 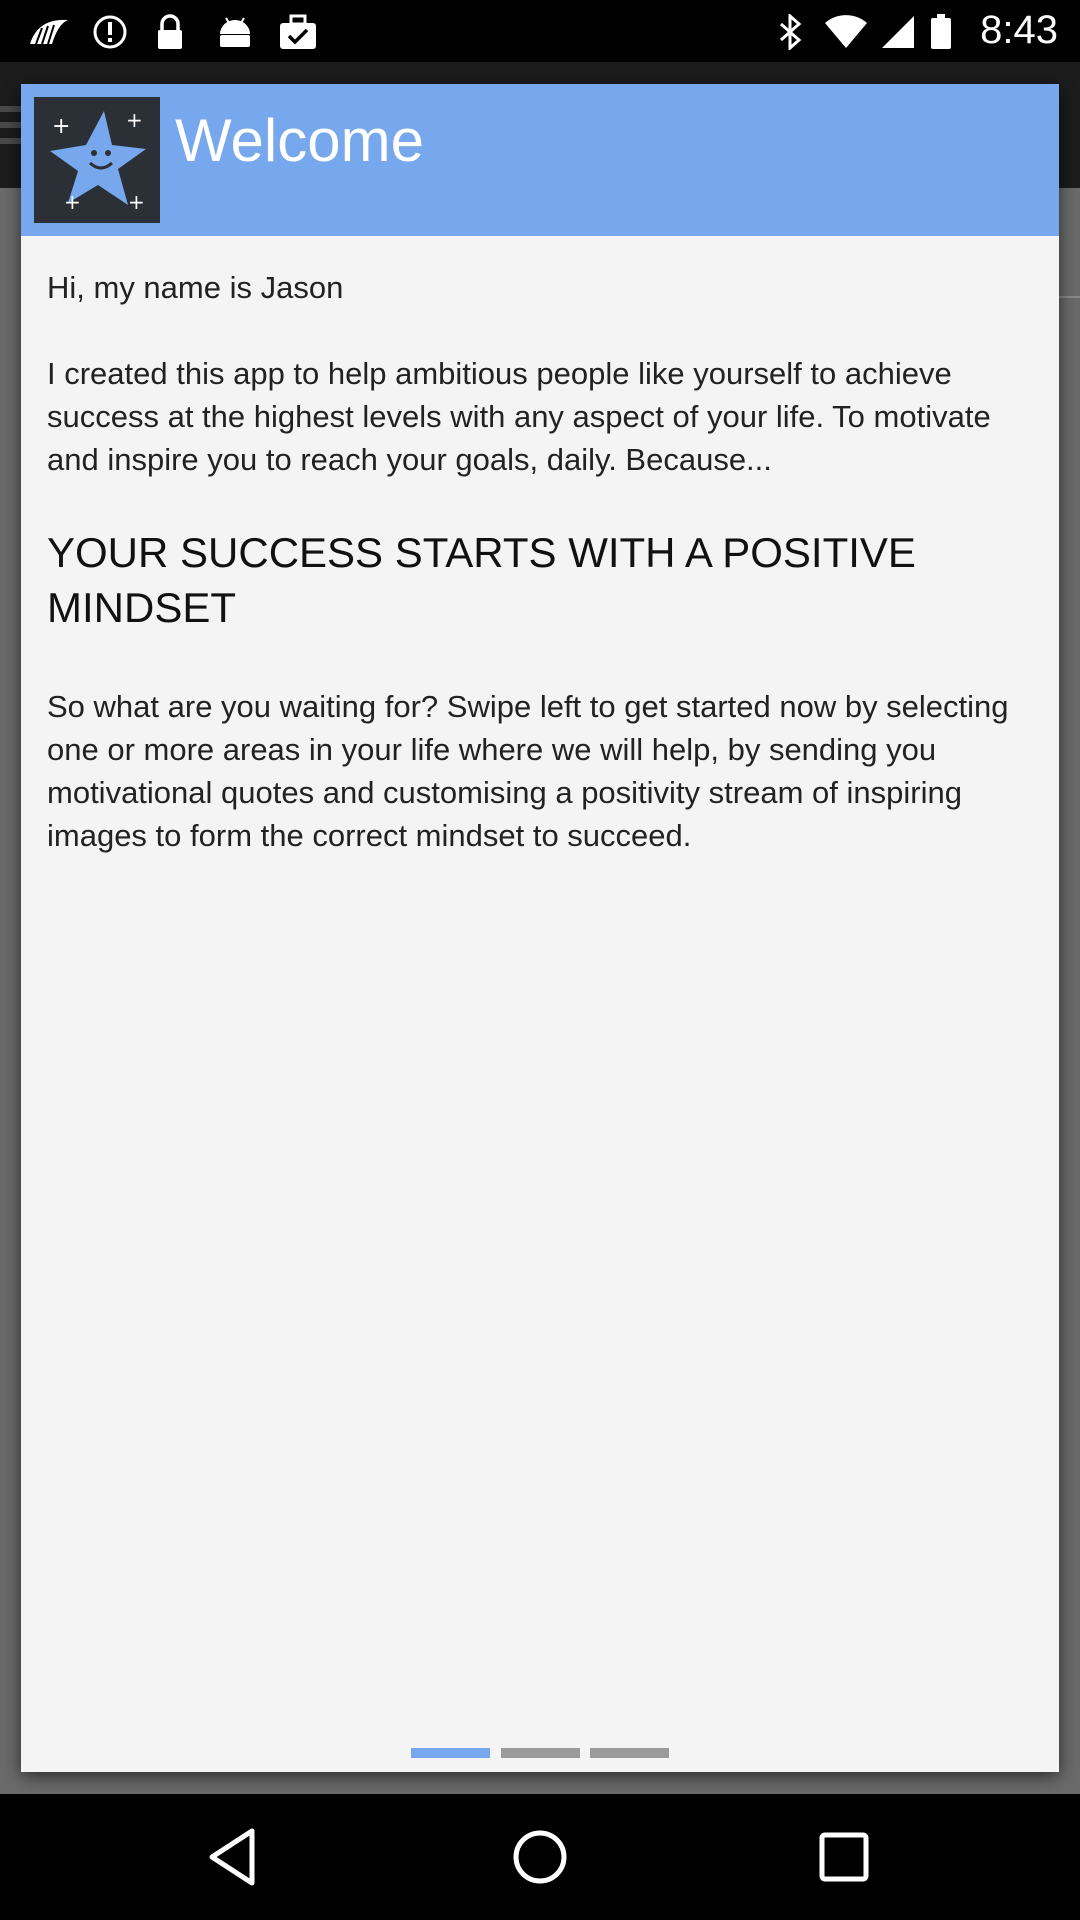 I want to click on dialog-title: Welcome, so click(x=299, y=140).